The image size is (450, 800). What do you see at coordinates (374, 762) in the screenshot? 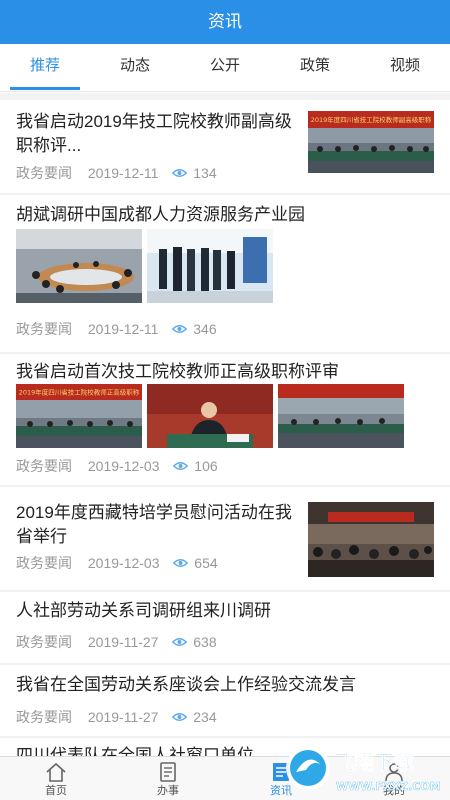
I see `watermark-brand: 飞翔下载` at bounding box center [374, 762].